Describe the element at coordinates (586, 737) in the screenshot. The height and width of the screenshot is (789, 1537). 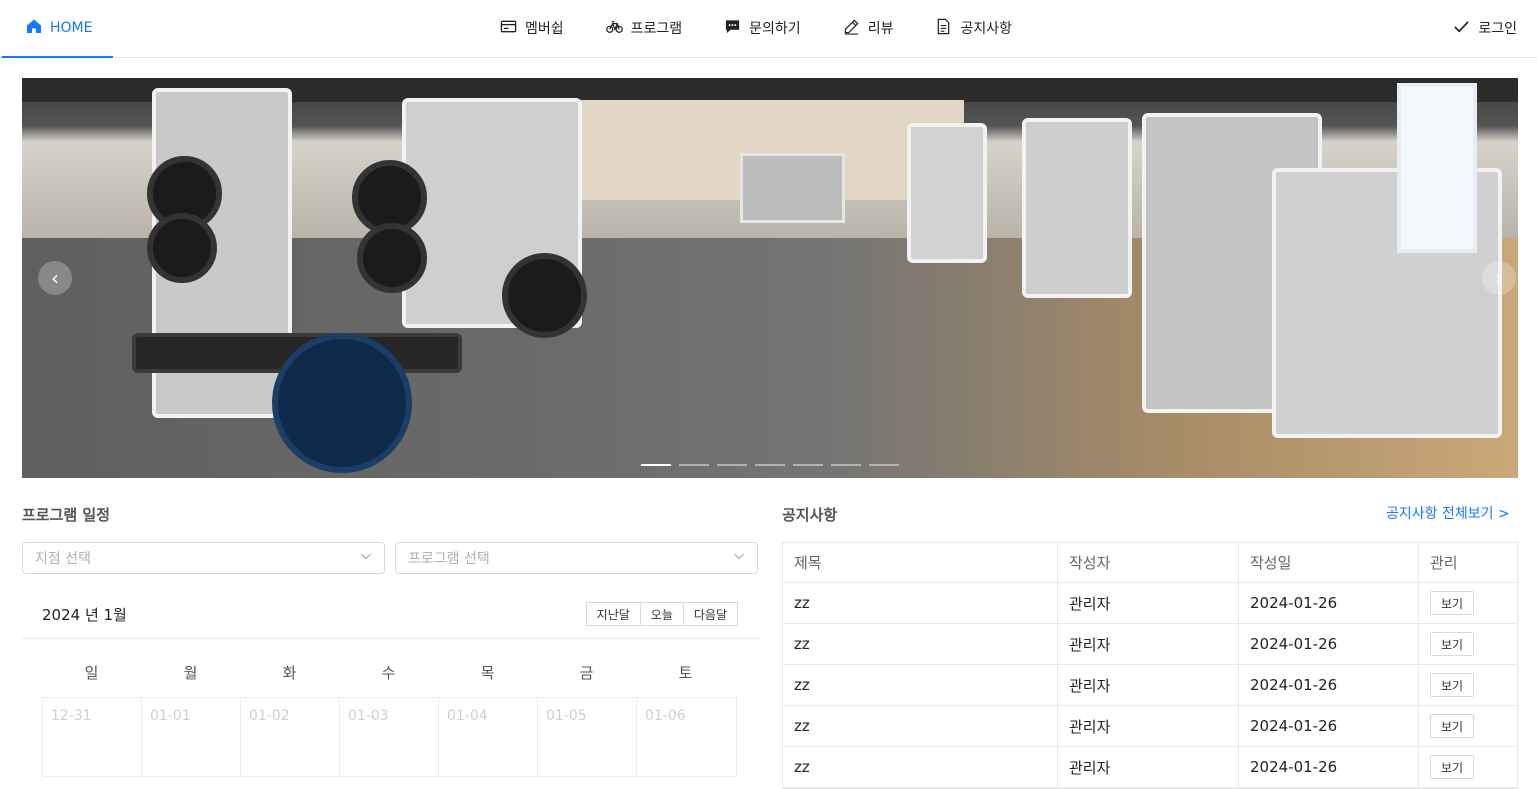
I see `calendar-day: 01-05` at that location.